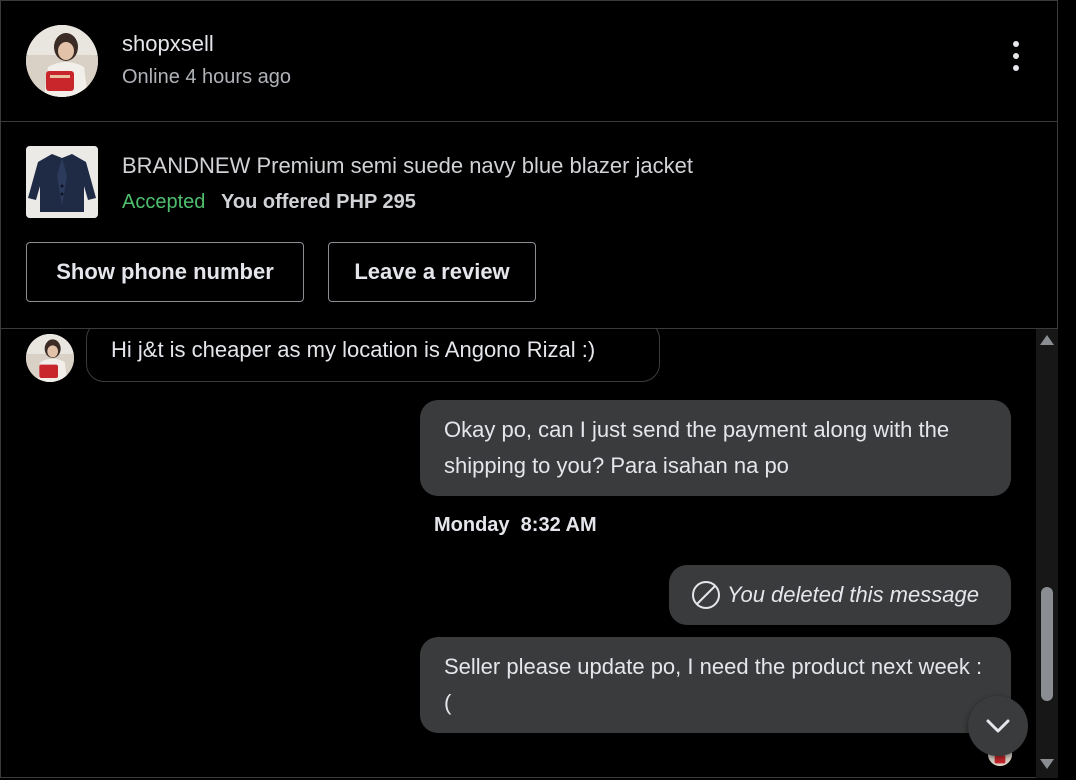  I want to click on offer-amount: You offered PHP 295, so click(318, 202).